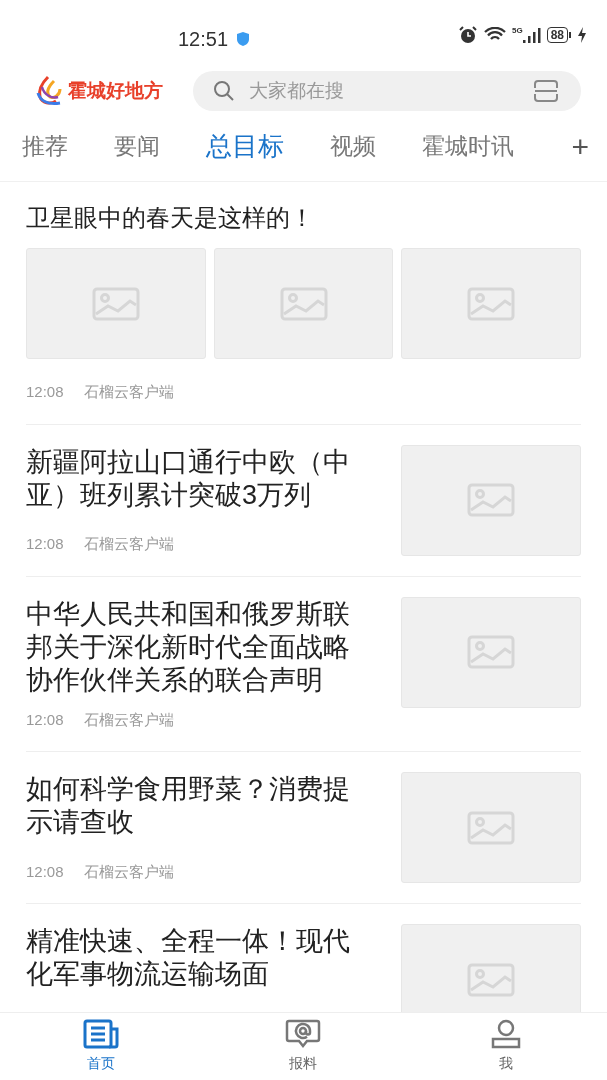  Describe the element at coordinates (198, 478) in the screenshot. I see `article-title: 新疆阿拉山口通行中欧（中亚）班列累计突破3万列` at that location.